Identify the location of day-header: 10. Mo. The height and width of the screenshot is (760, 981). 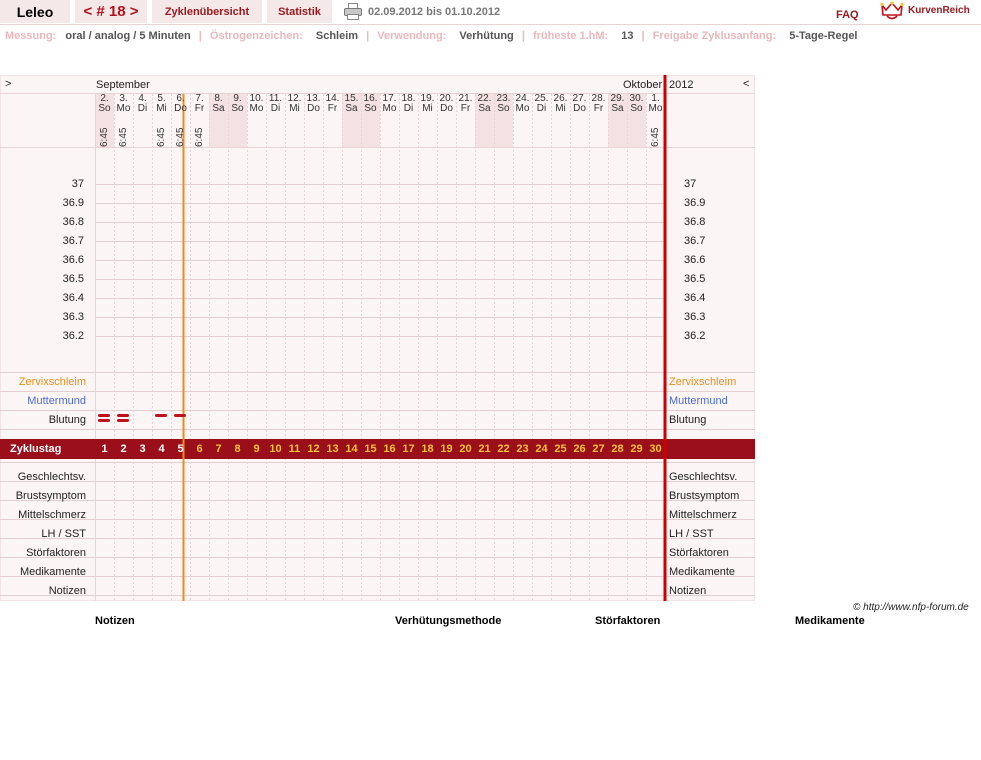
(256, 111).